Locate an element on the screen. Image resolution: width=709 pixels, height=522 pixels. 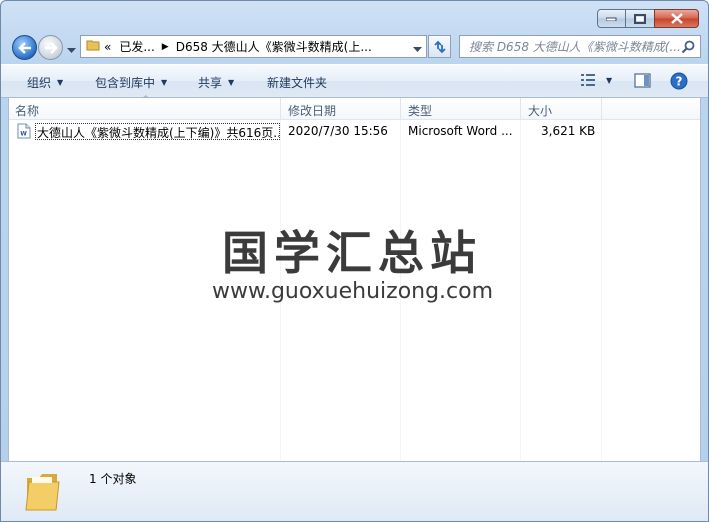
column-header-name: 名称 is located at coordinates (27, 110).